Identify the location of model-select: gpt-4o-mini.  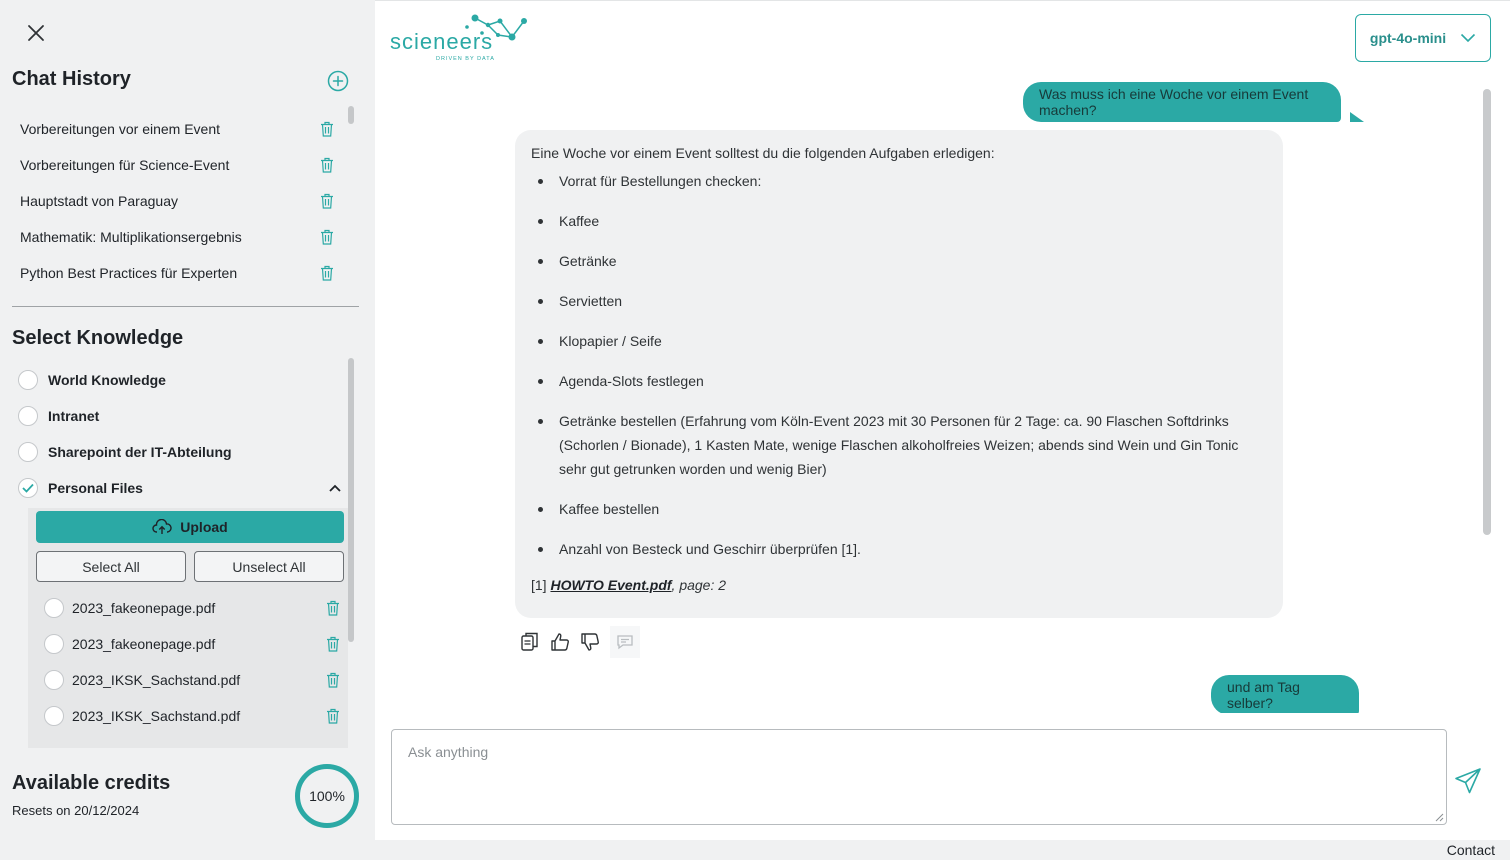
(1423, 38).